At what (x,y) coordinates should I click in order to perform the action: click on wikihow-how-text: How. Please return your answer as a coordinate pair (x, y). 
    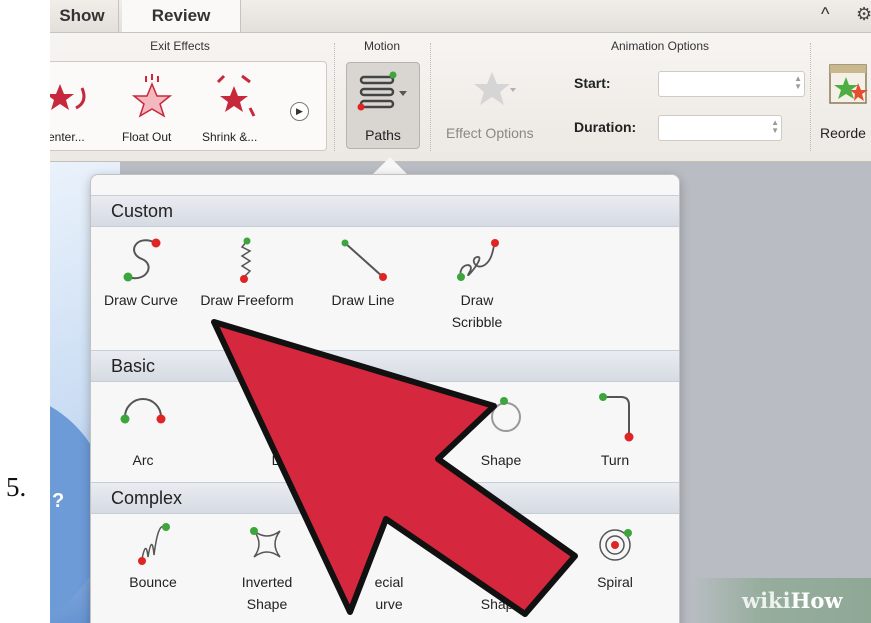
    Looking at the image, I should click on (816, 600).